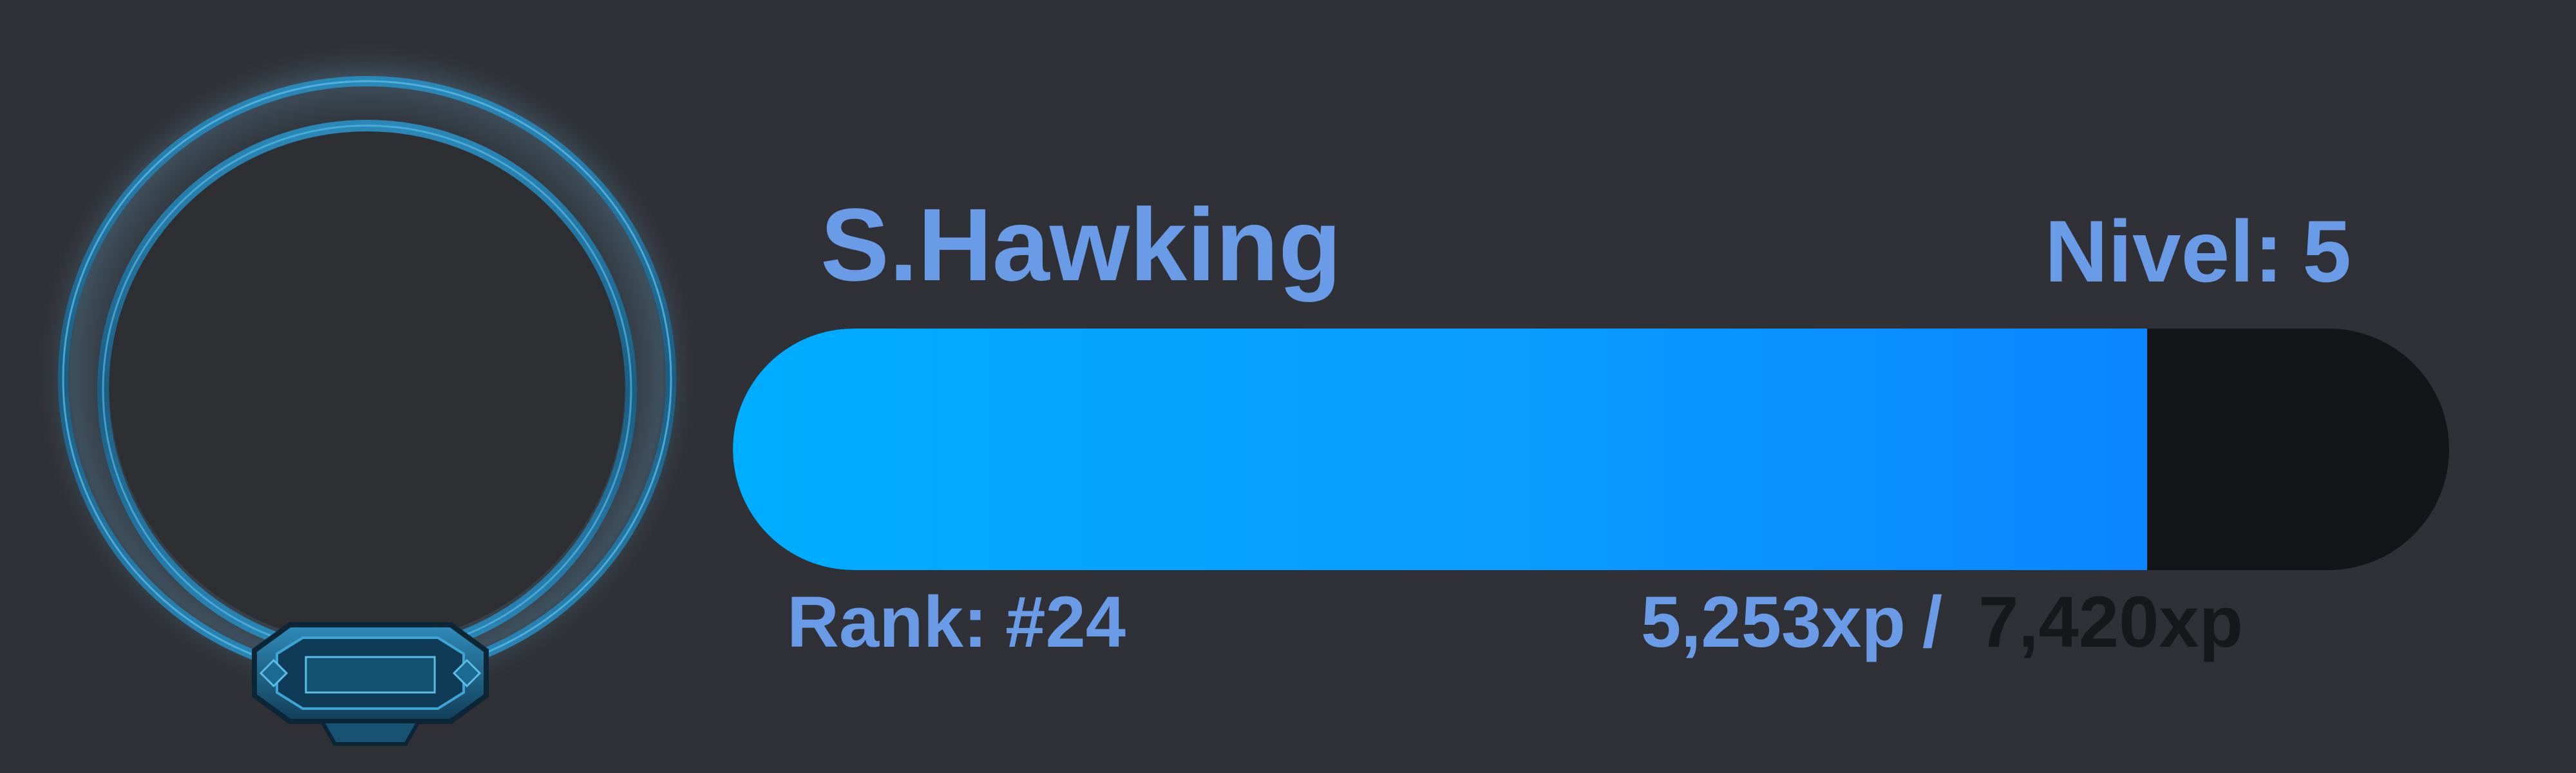  Describe the element at coordinates (1773, 622) in the screenshot. I see `xp-current: 5,253xp` at that location.